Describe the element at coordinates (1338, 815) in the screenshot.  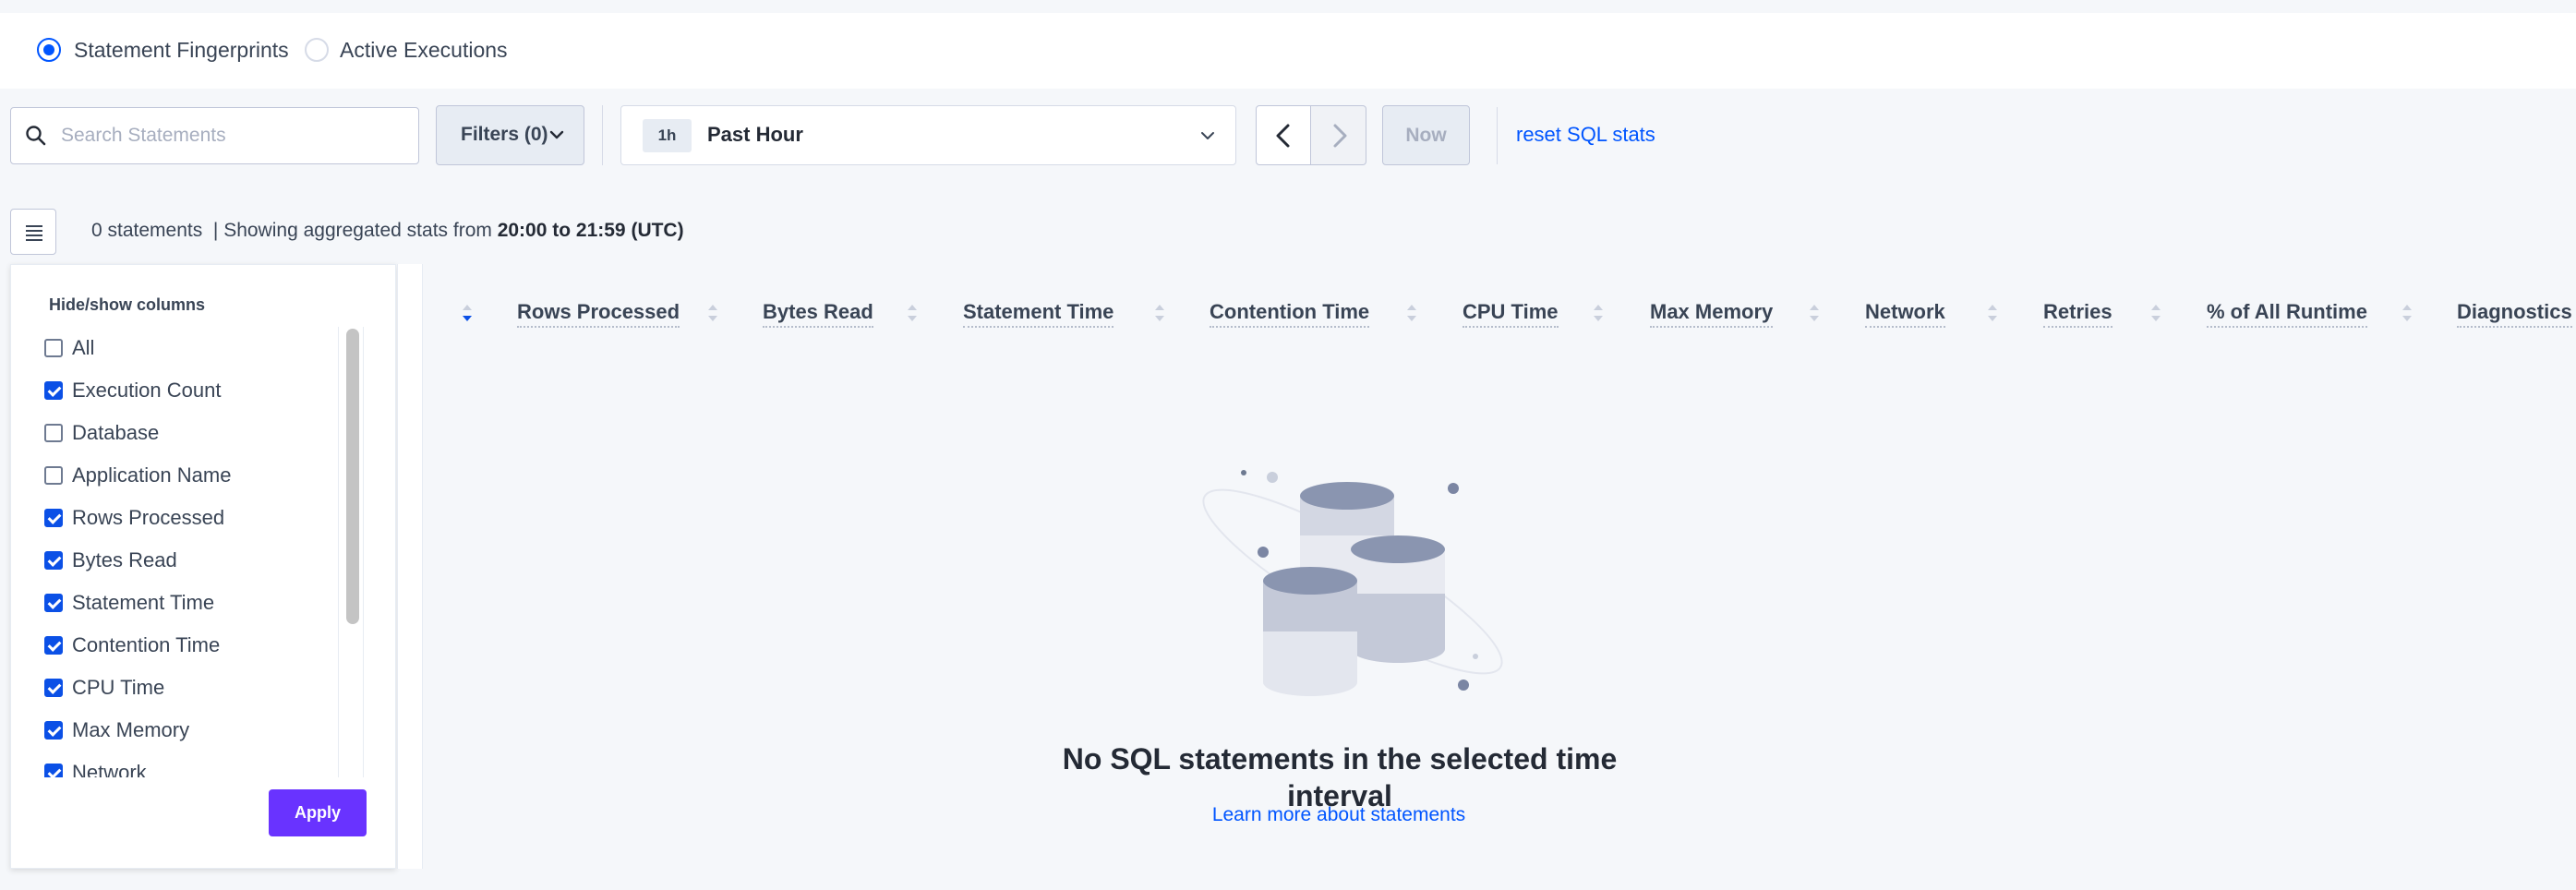
I see `learn-more-link: Learn more about statements` at that location.